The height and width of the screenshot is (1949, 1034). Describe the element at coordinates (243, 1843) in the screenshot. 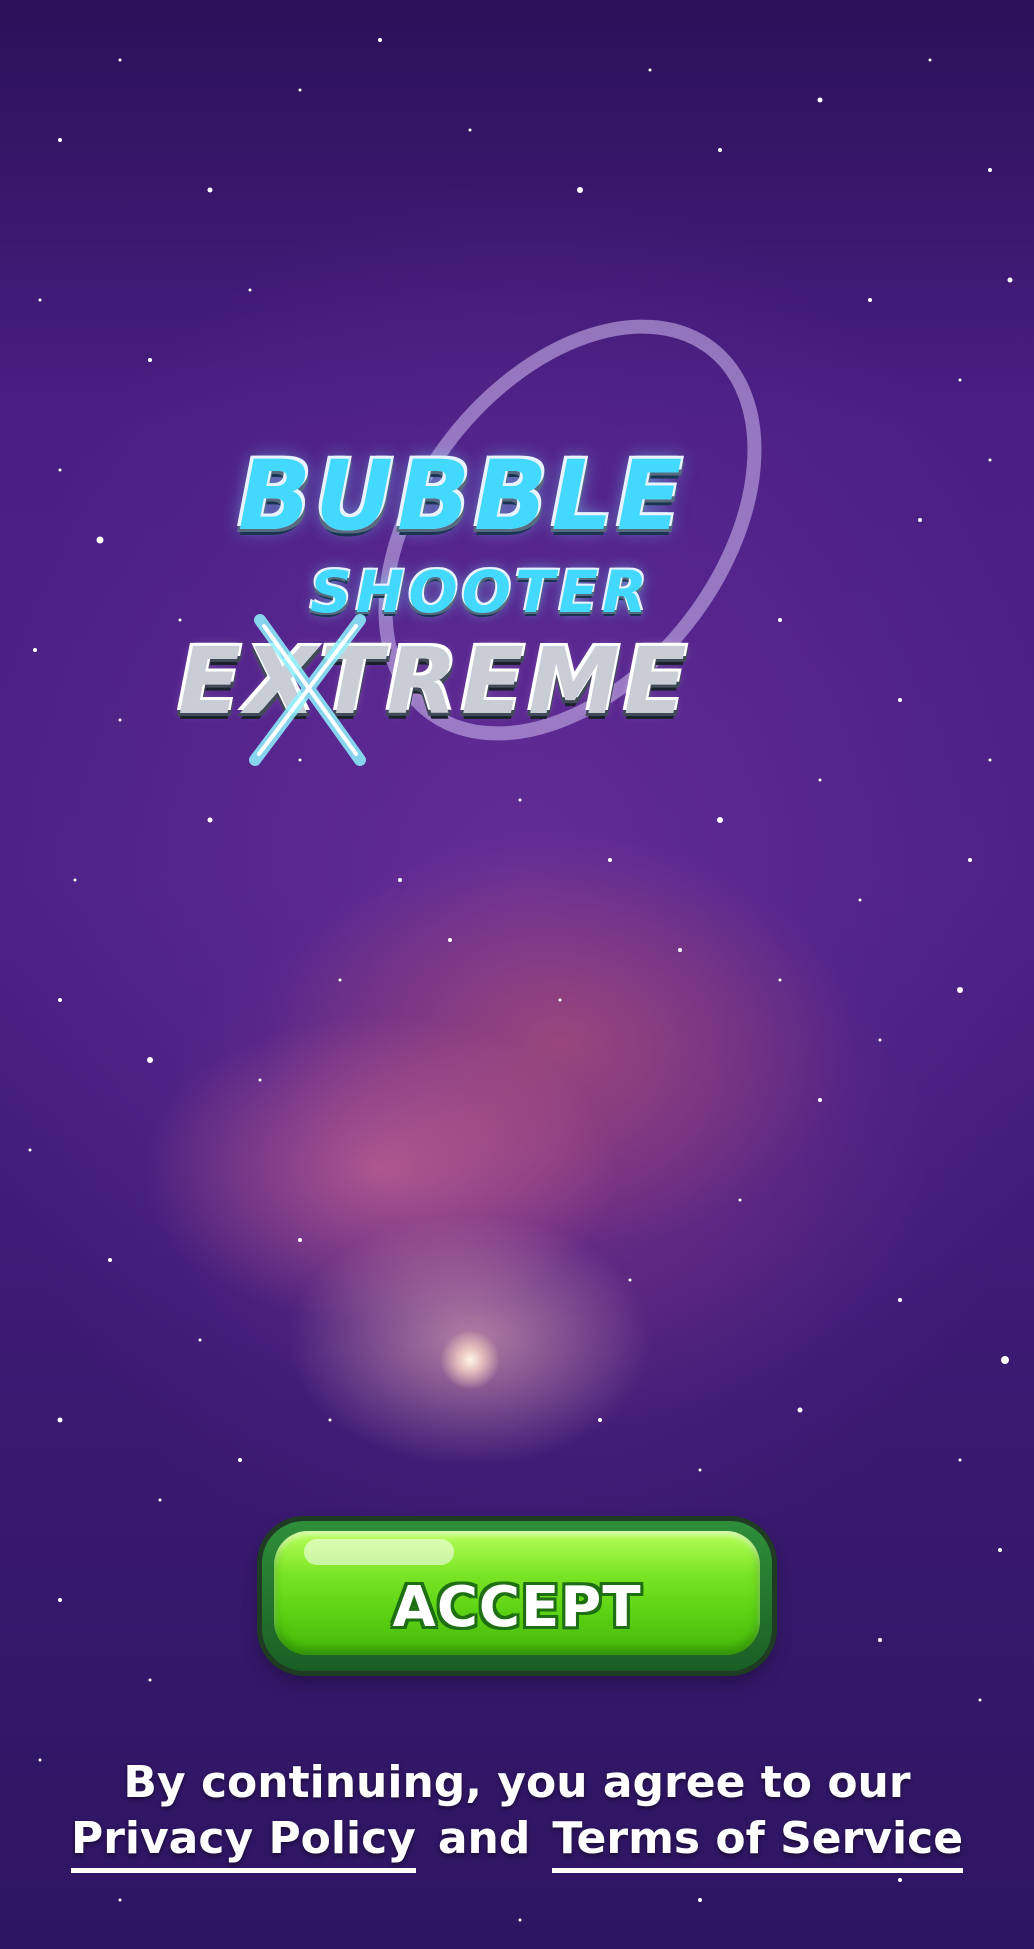

I see `privacy-policy-link: Privacy Policy` at that location.